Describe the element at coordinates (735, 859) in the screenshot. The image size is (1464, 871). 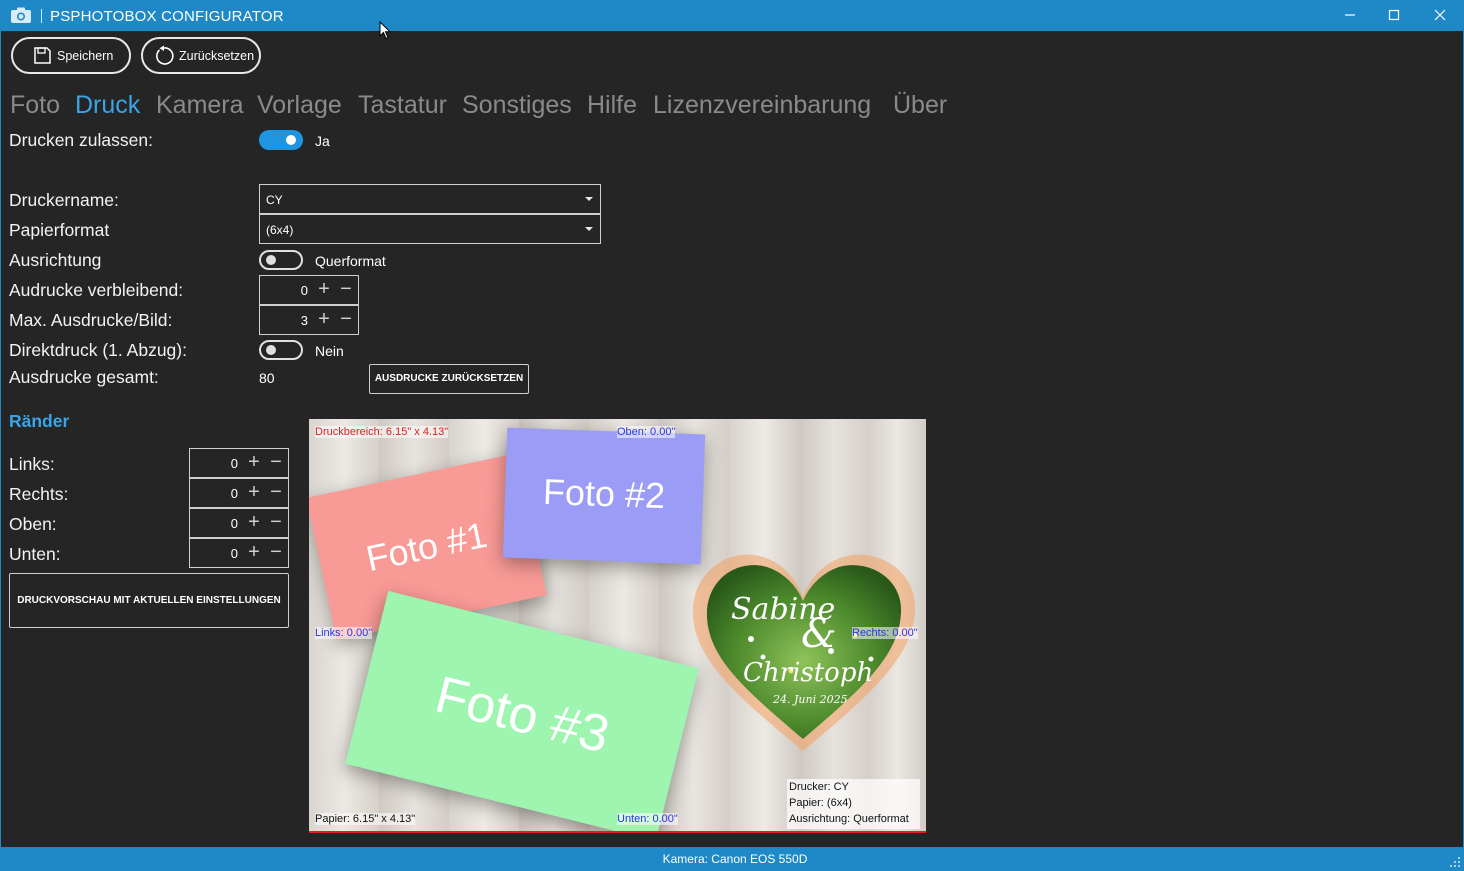
I see `camera-status: Kamera: Canon EOS 550D` at that location.